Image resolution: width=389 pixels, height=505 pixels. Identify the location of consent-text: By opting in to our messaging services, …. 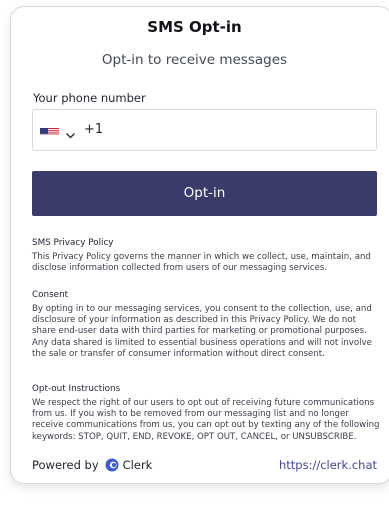
(202, 331).